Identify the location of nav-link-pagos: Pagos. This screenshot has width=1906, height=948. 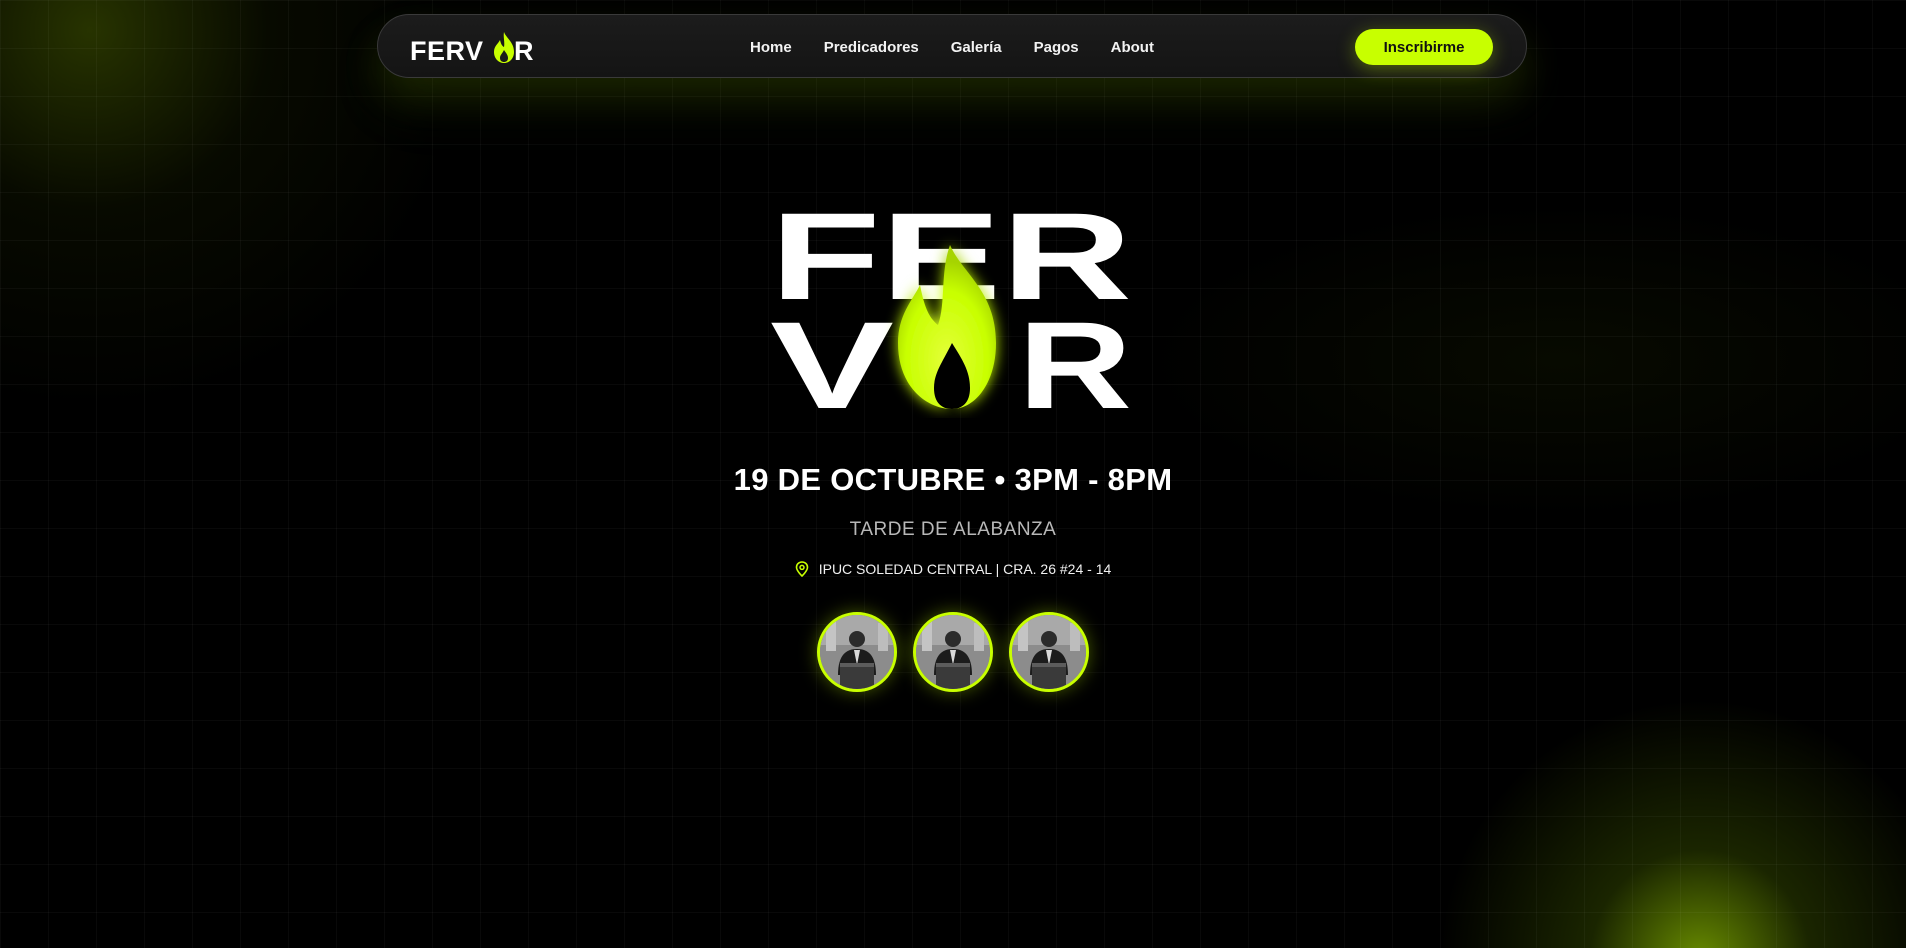
(1056, 47).